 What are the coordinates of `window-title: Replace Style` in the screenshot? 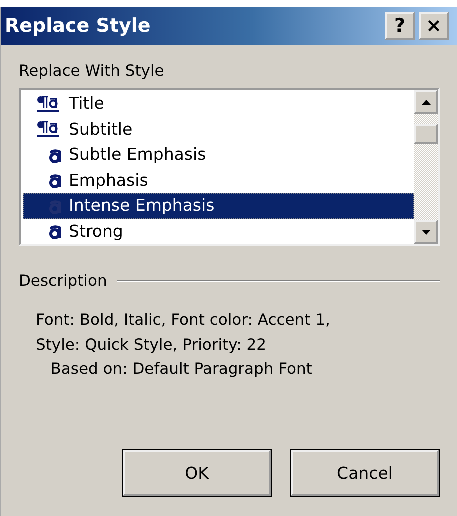 It's located at (78, 26).